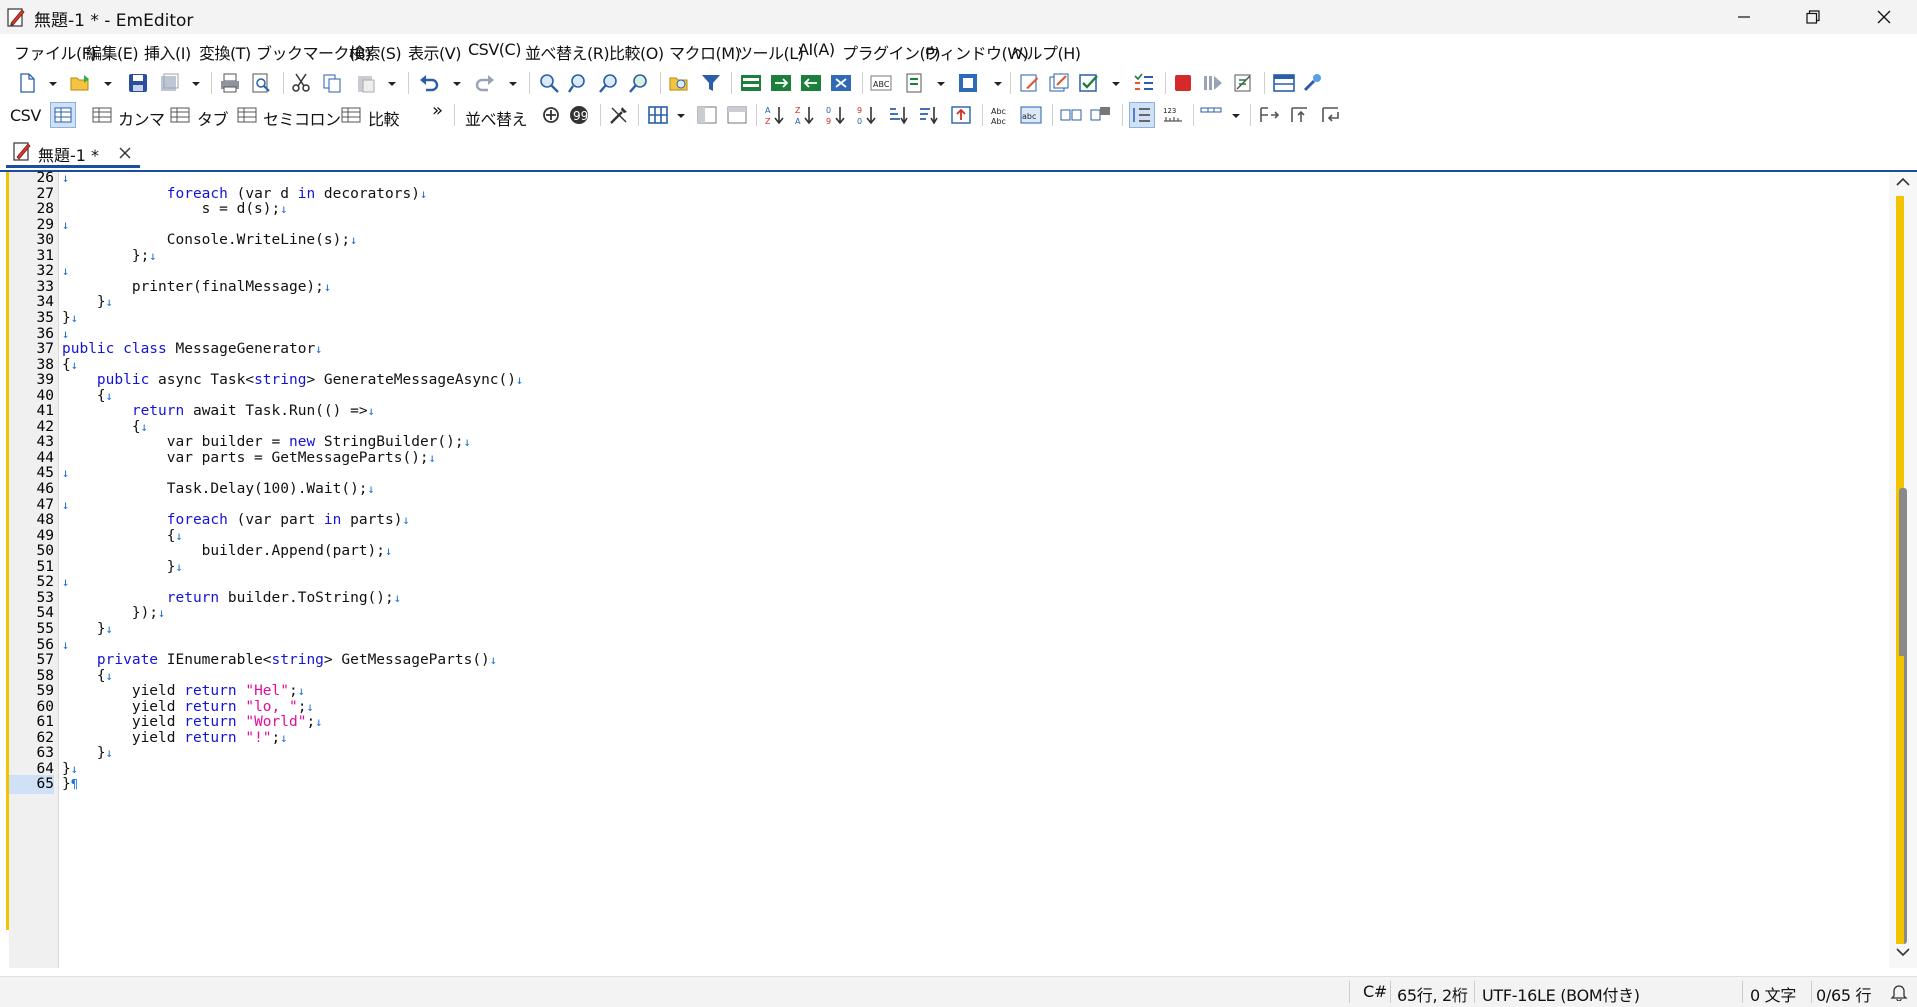 This screenshot has height=1007, width=1917. Describe the element at coordinates (567, 52) in the screenshot. I see `menu-item: 並べ替え(R)` at that location.